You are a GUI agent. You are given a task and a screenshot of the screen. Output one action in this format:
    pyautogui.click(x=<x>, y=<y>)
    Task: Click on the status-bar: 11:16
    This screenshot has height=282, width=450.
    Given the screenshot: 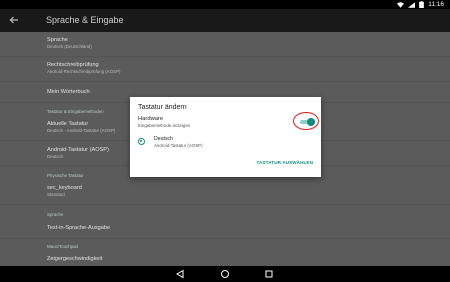 What is the action you would take?
    pyautogui.click(x=225, y=4)
    